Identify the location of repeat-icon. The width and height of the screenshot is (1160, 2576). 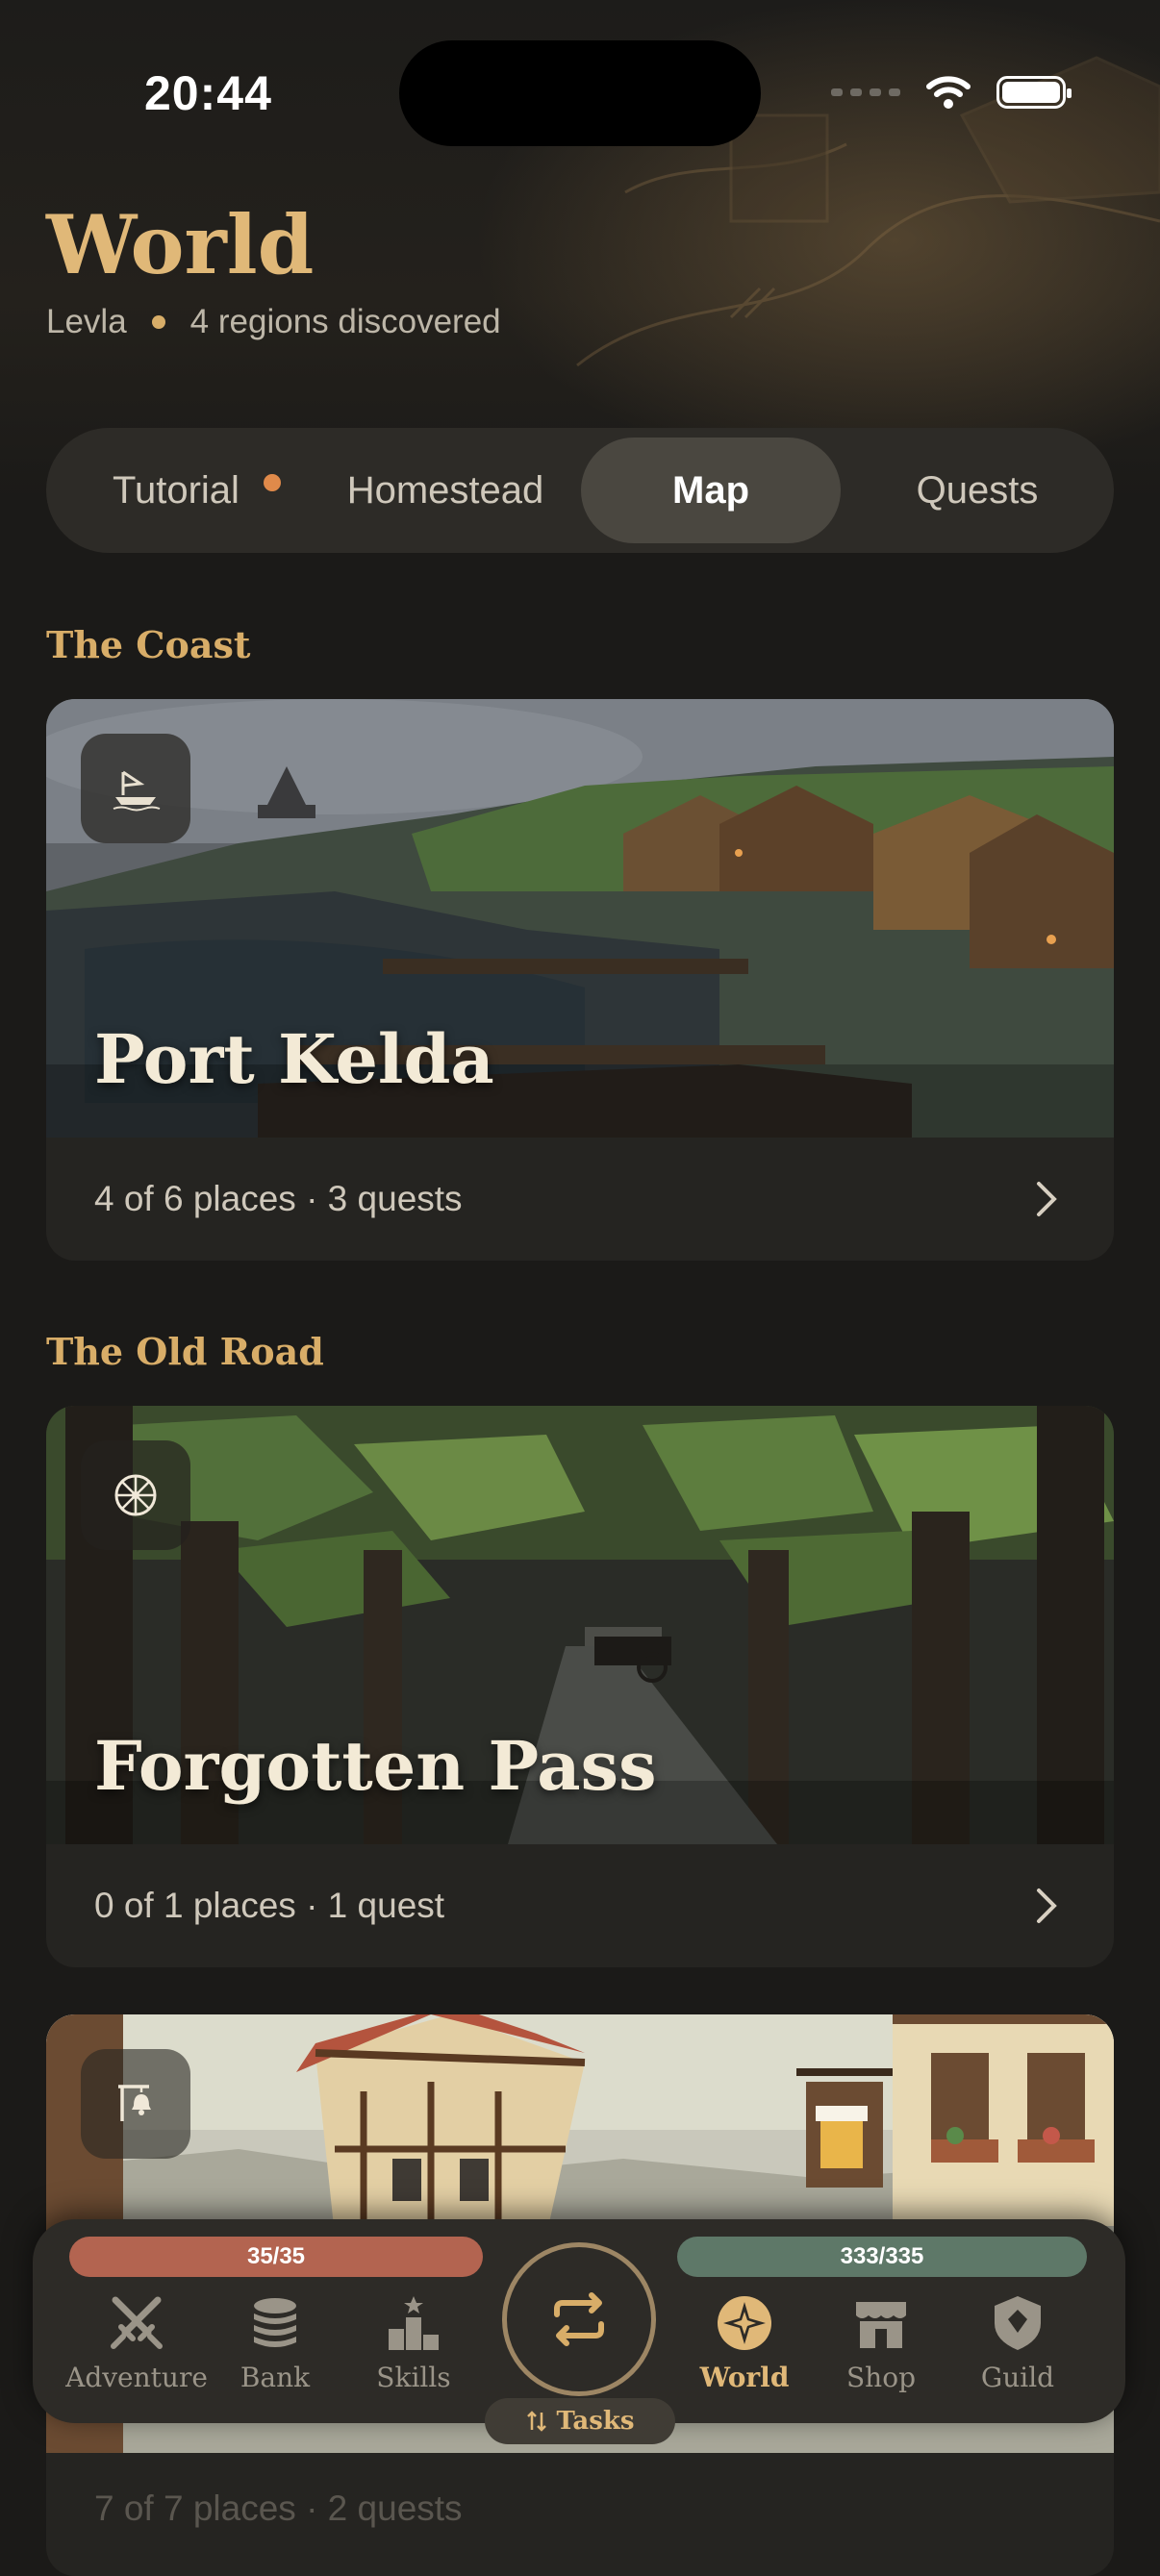
(579, 2319).